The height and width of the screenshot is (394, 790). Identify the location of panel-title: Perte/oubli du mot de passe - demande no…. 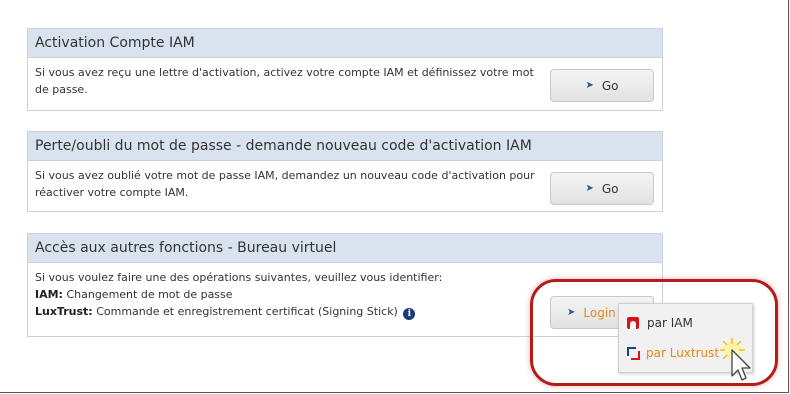
(345, 146).